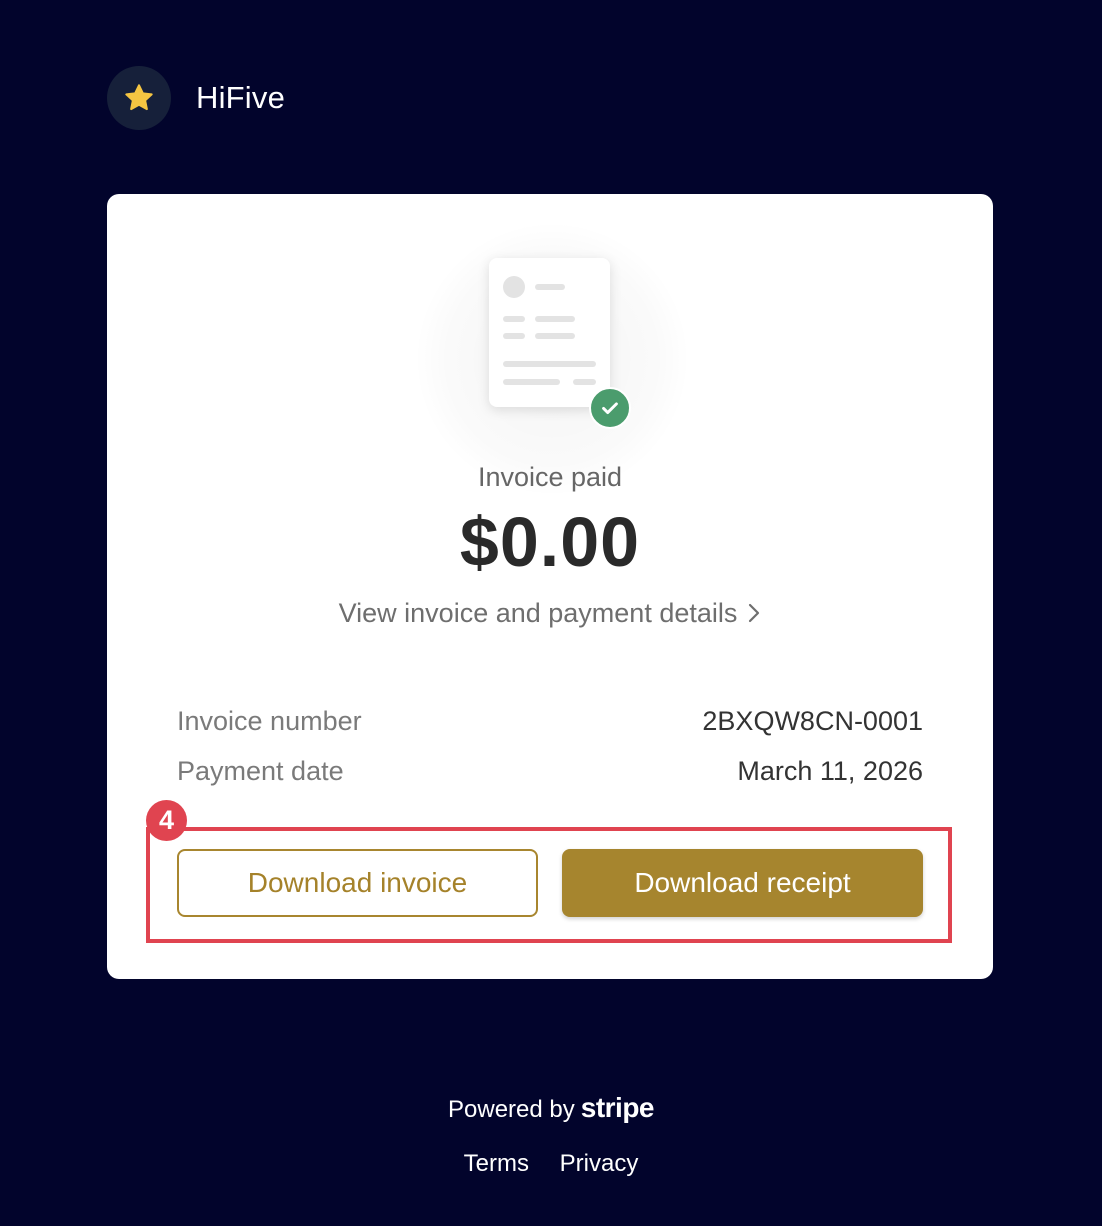  What do you see at coordinates (496, 1163) in the screenshot?
I see `terms-link: Terms` at bounding box center [496, 1163].